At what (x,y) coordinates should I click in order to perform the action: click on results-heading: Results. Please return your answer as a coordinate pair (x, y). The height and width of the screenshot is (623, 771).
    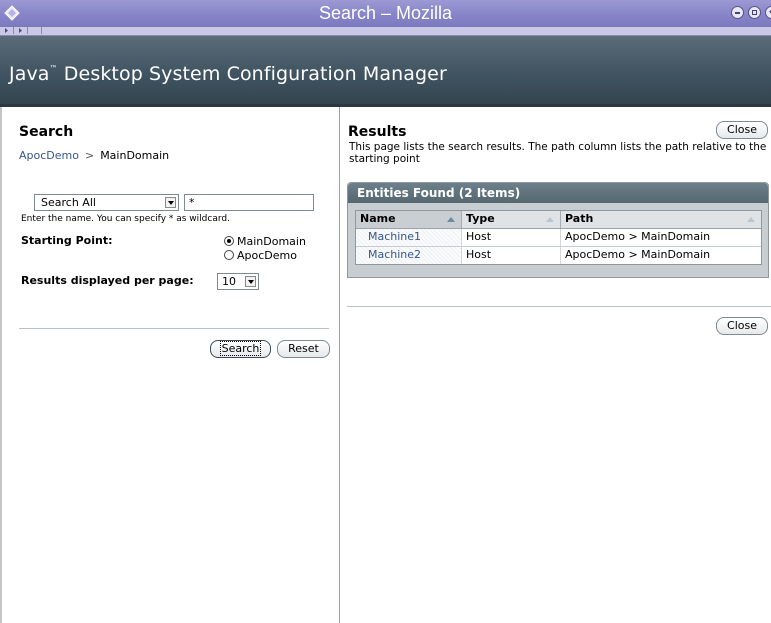
    Looking at the image, I should click on (377, 132).